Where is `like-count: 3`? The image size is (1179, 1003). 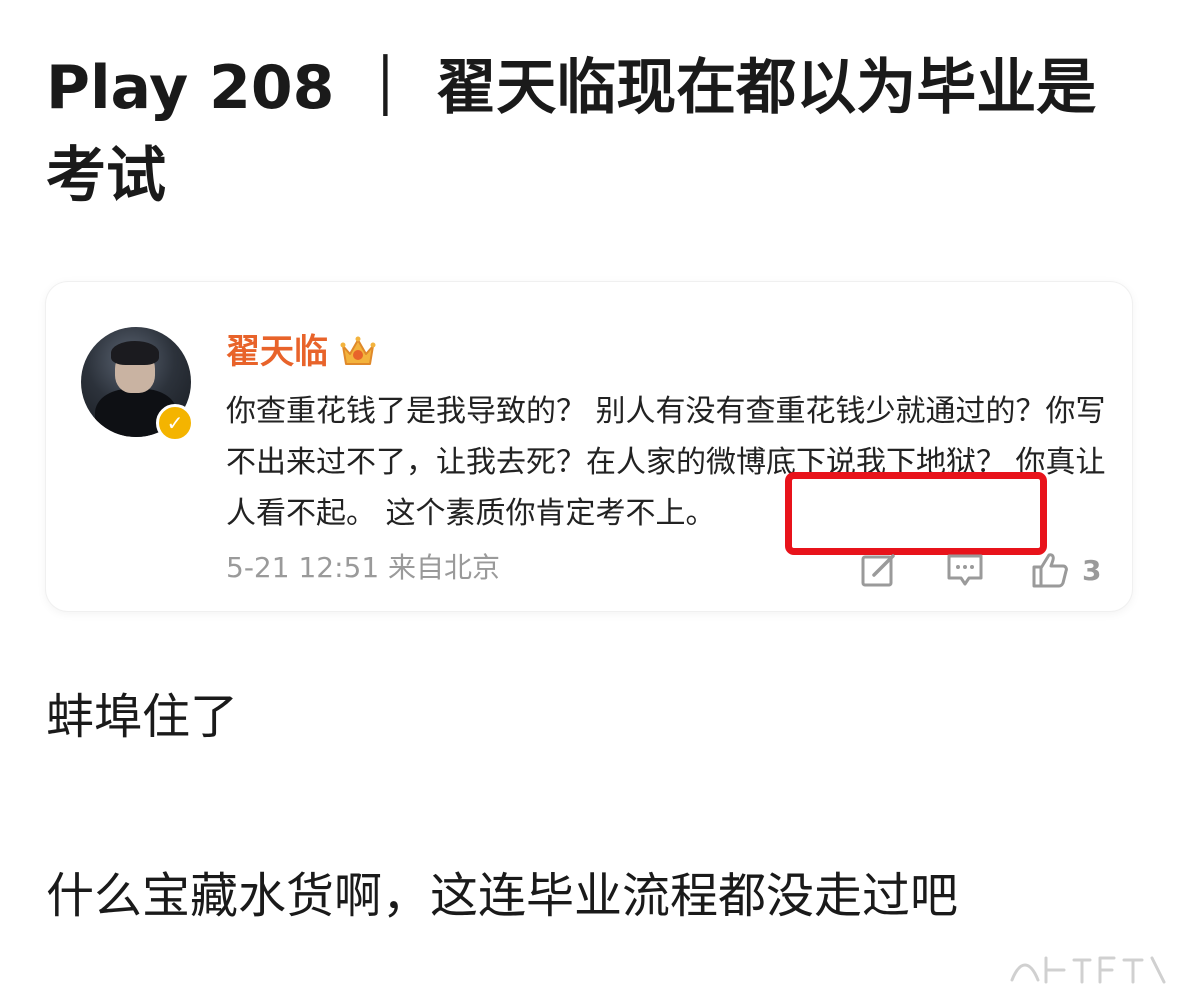 like-count: 3 is located at coordinates (1092, 570).